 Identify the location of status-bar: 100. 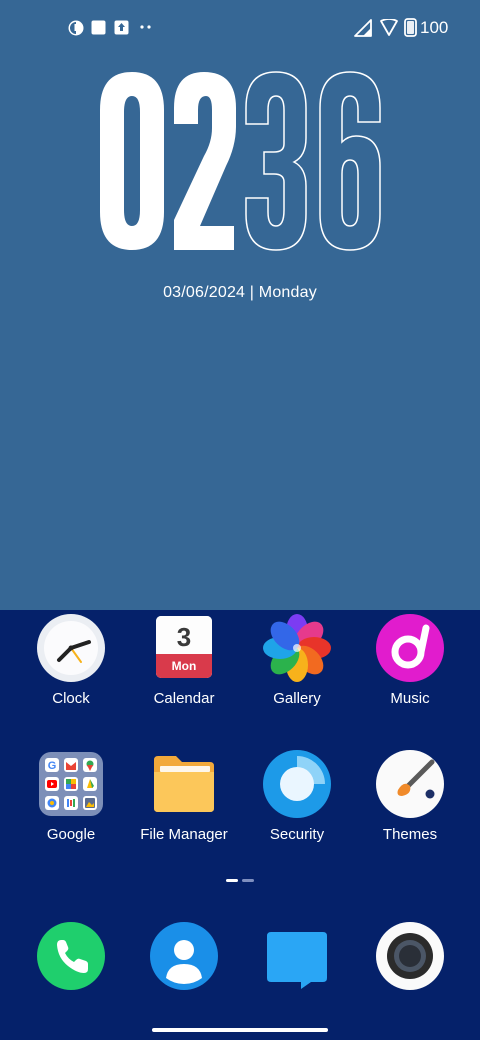
(240, 28).